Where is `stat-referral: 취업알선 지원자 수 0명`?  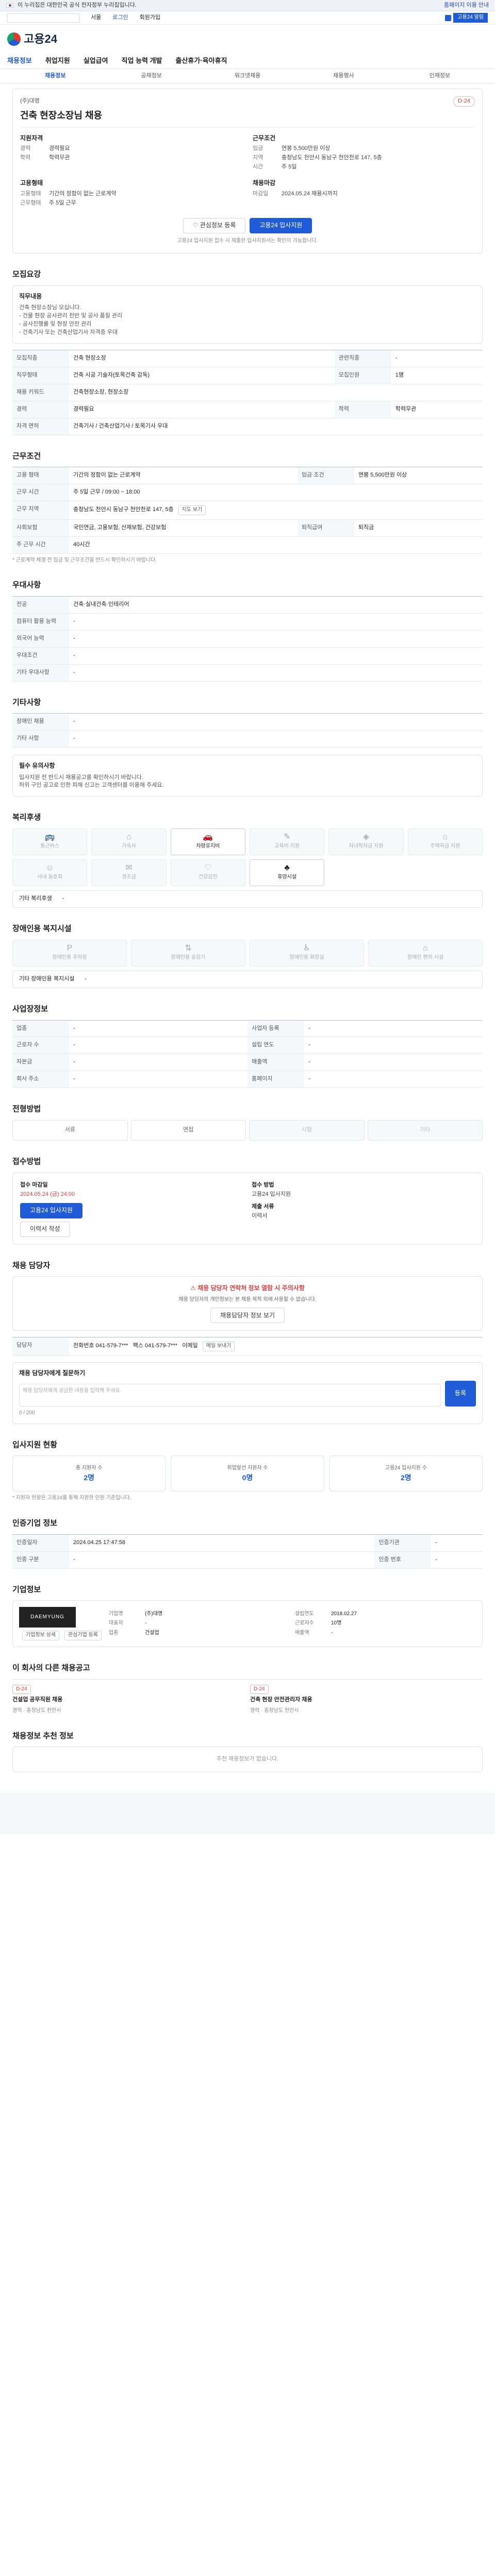
stat-referral: 취업알선 지원자 수 0명 is located at coordinates (247, 1473).